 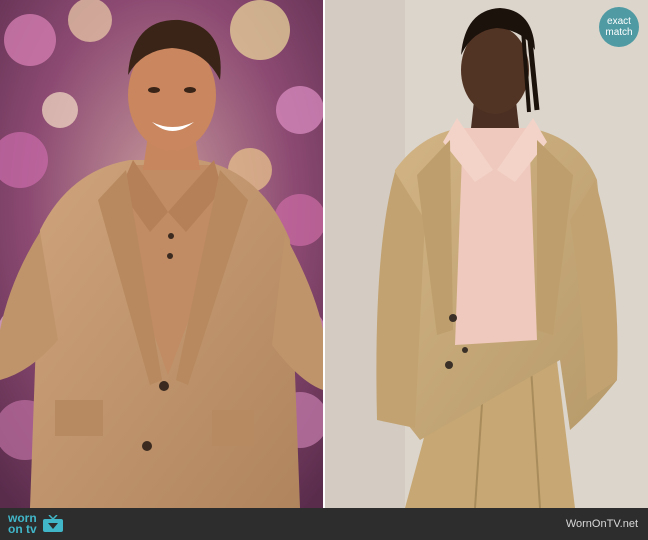 I want to click on footer-bar: worn on tv WornOnTV.net, so click(x=324, y=524).